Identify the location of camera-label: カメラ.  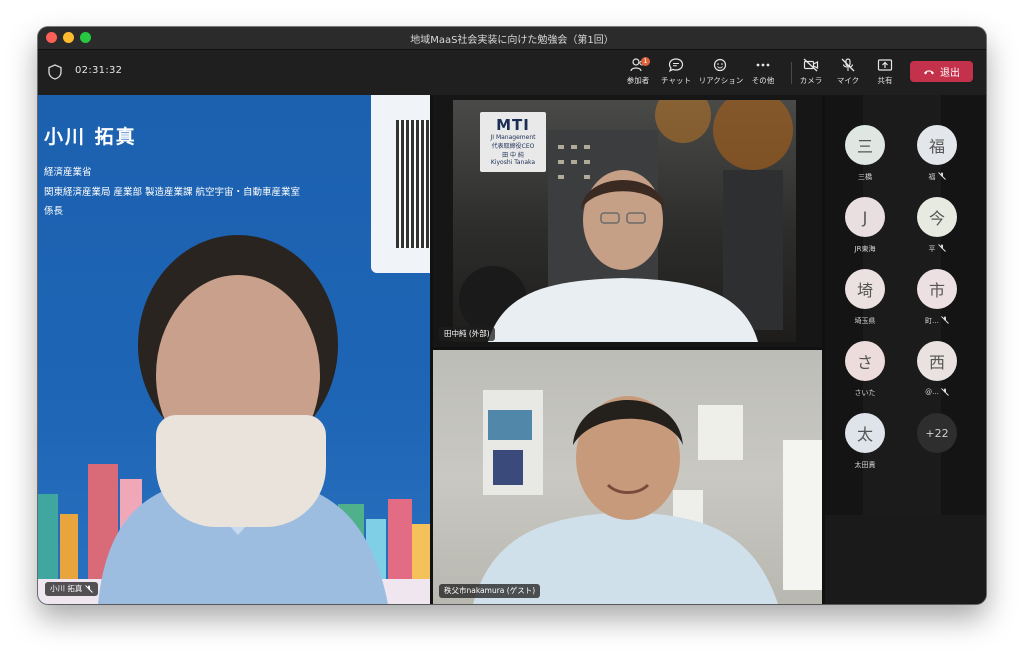
(811, 80).